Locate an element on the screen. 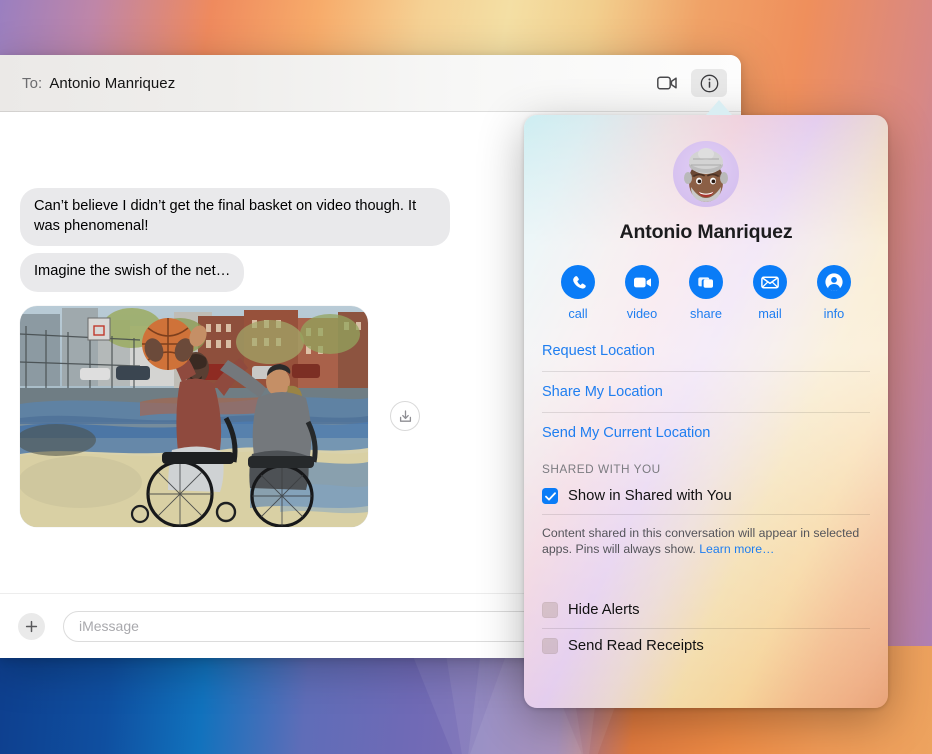 The height and width of the screenshot is (754, 932). titlebar-actions is located at coordinates (695, 83).